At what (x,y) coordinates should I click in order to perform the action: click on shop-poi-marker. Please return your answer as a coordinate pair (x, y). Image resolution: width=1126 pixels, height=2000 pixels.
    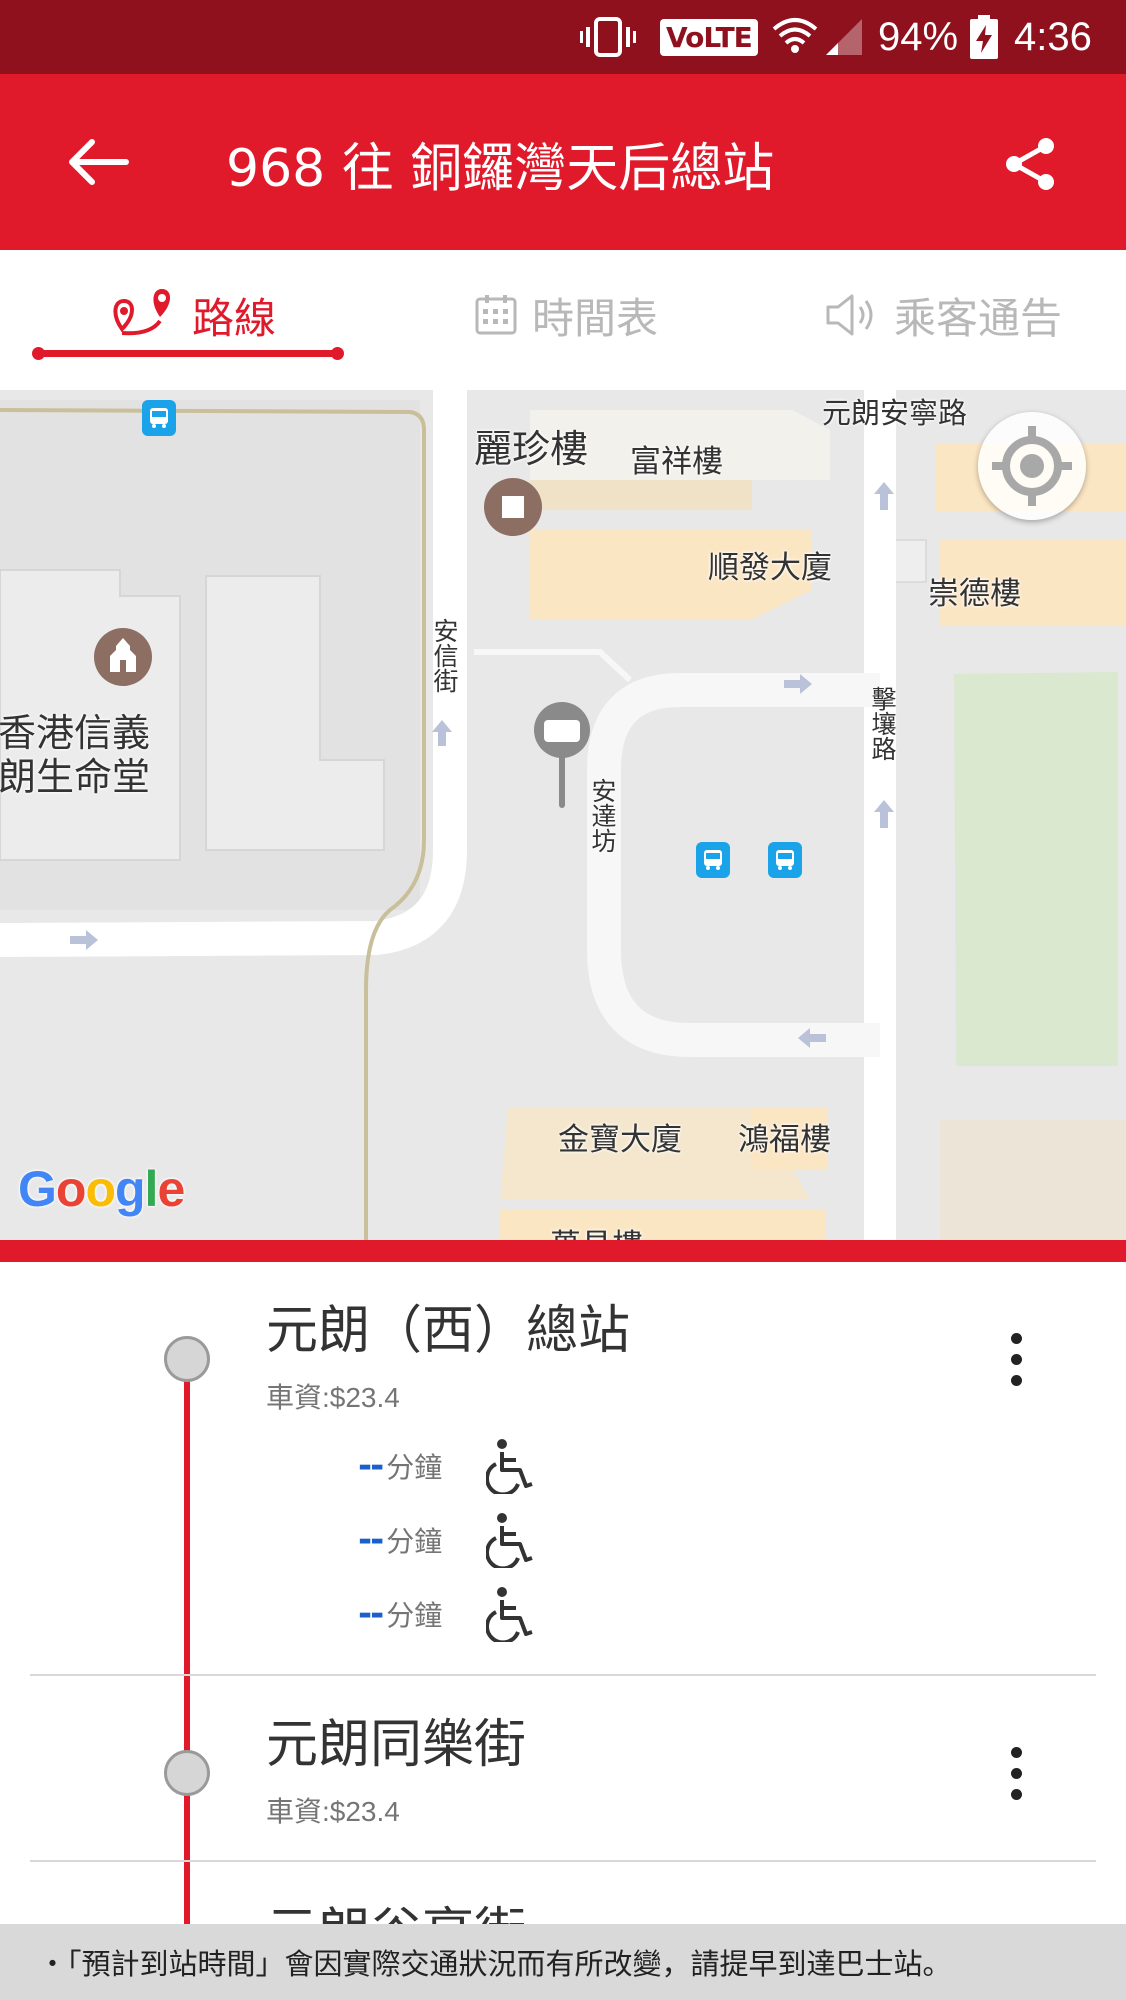
    Looking at the image, I should click on (513, 509).